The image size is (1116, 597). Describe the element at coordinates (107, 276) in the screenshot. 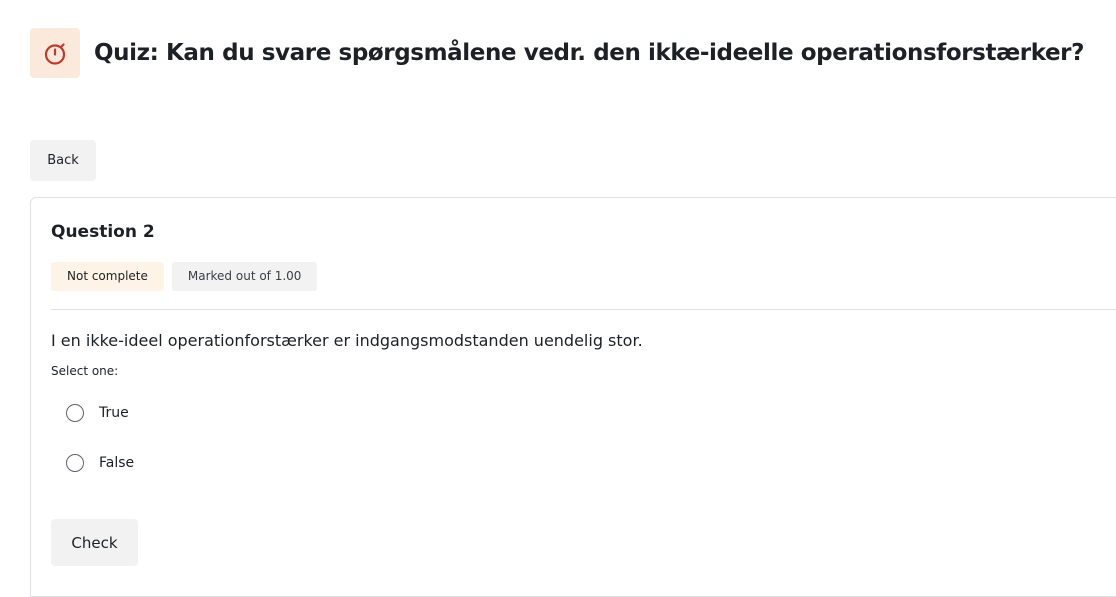

I see `status-badge: Not complete` at that location.